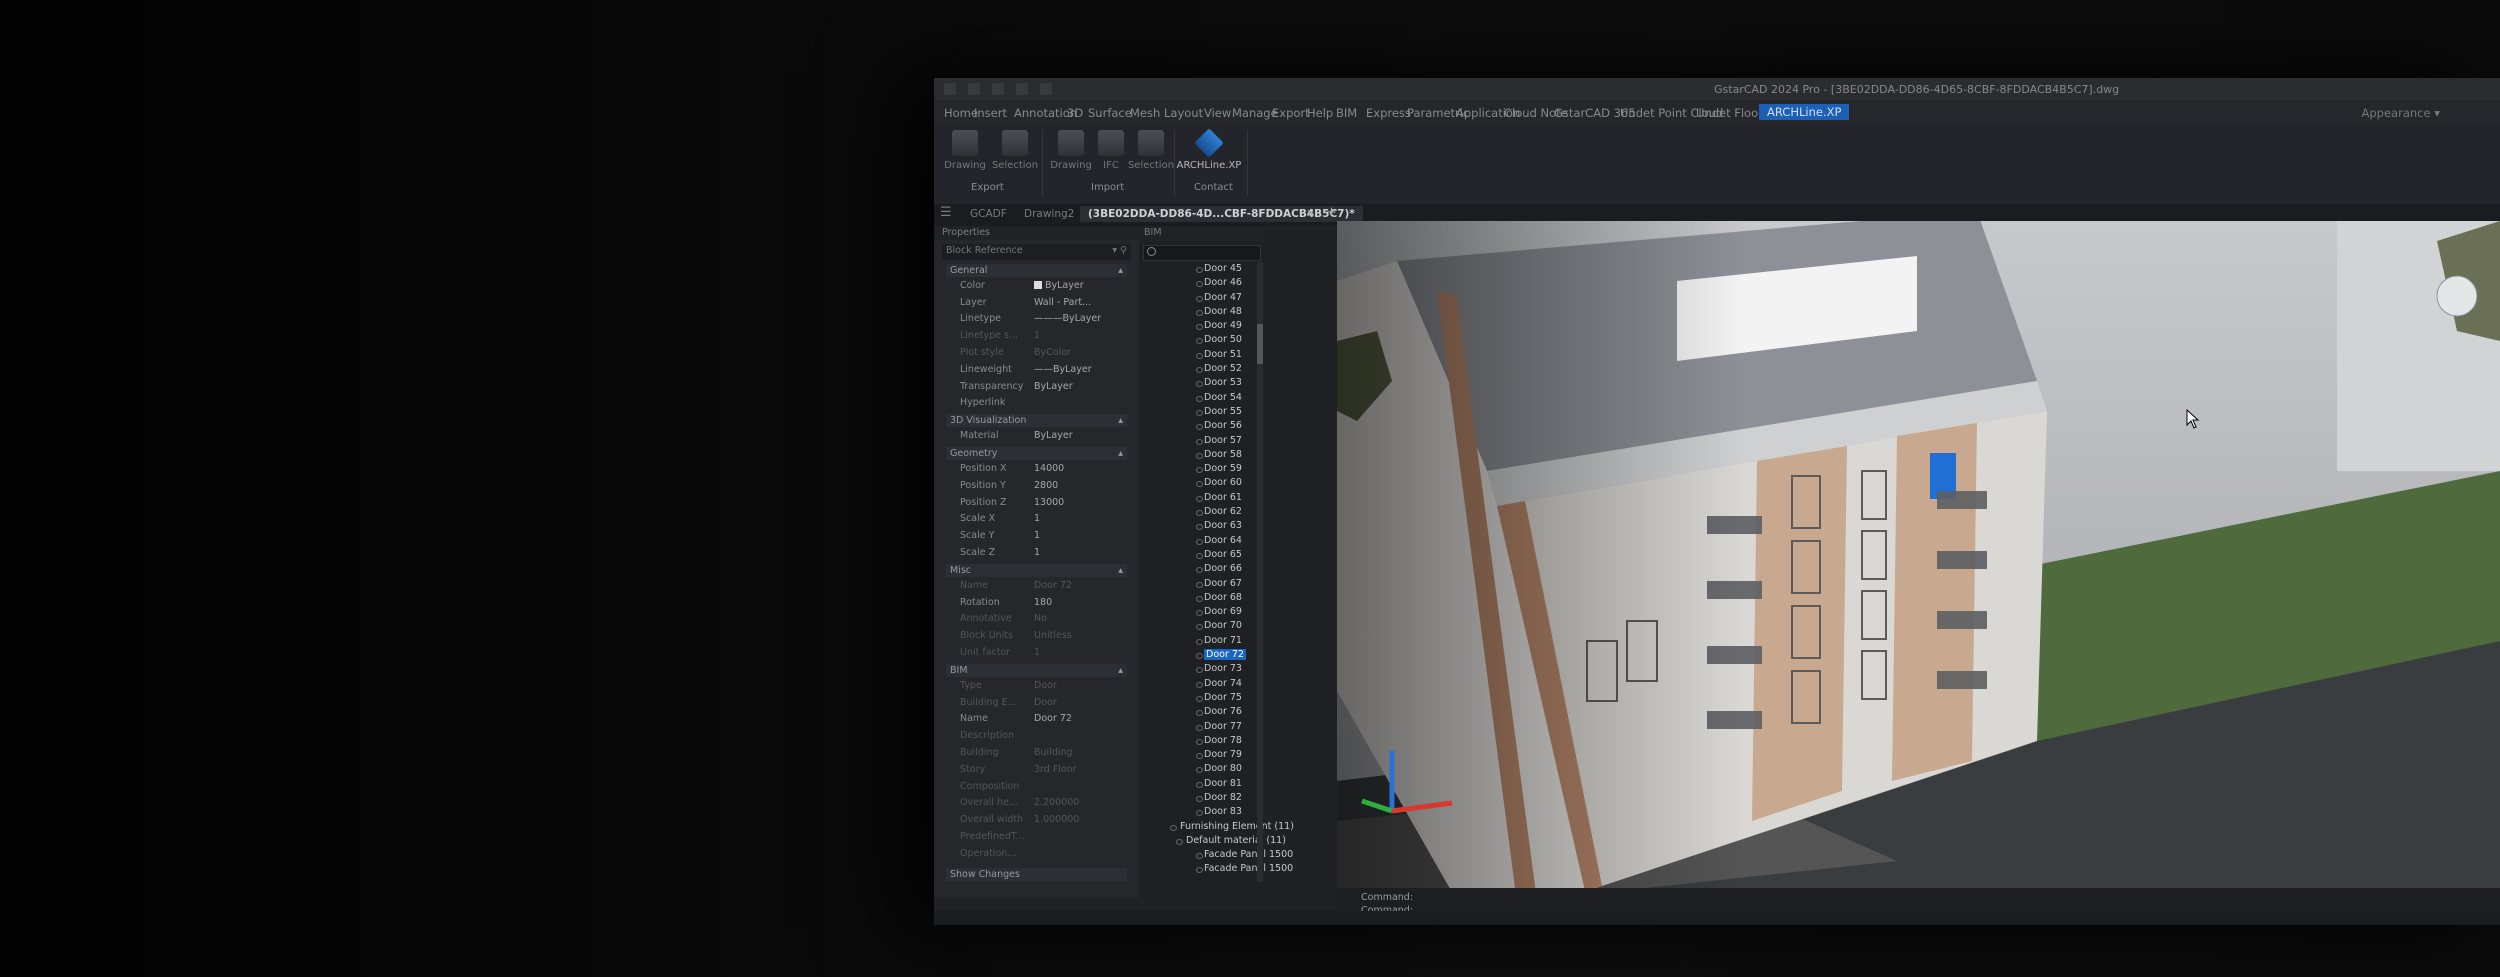 Image resolution: width=2500 pixels, height=977 pixels. I want to click on menu-tab-manage: Manage, so click(1255, 113).